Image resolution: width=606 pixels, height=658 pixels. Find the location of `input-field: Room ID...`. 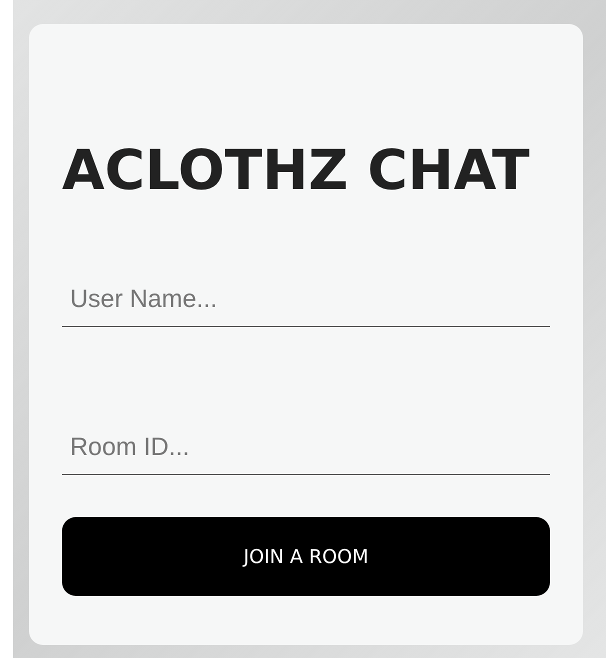

input-field: Room ID... is located at coordinates (306, 451).